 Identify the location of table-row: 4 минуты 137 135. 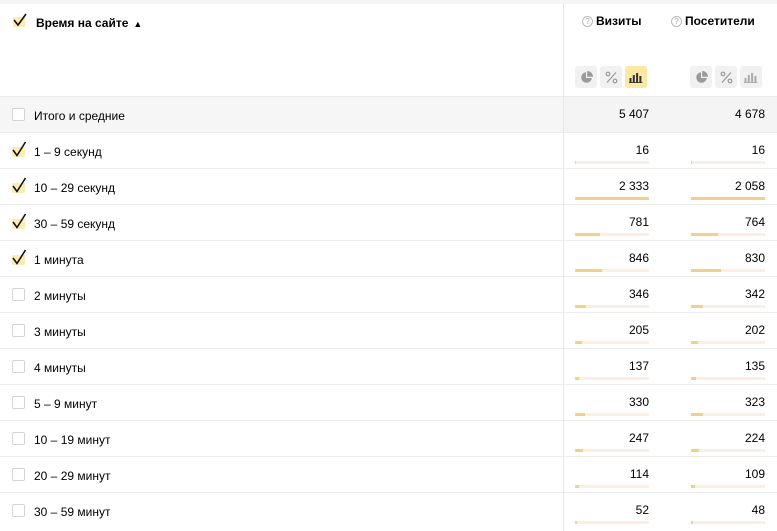
(388, 366).